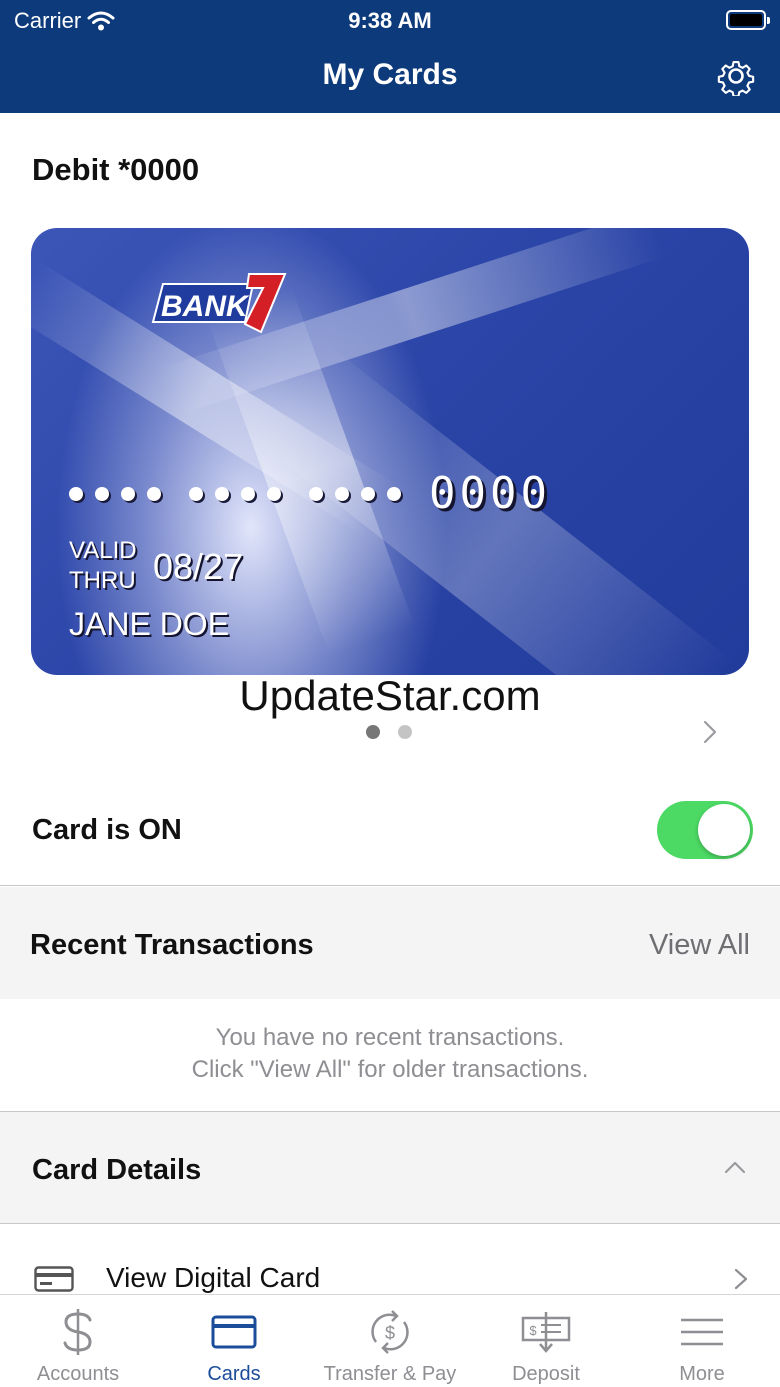 The width and height of the screenshot is (780, 1387). Describe the element at coordinates (546, 1332) in the screenshot. I see `deposit-icon: $` at that location.